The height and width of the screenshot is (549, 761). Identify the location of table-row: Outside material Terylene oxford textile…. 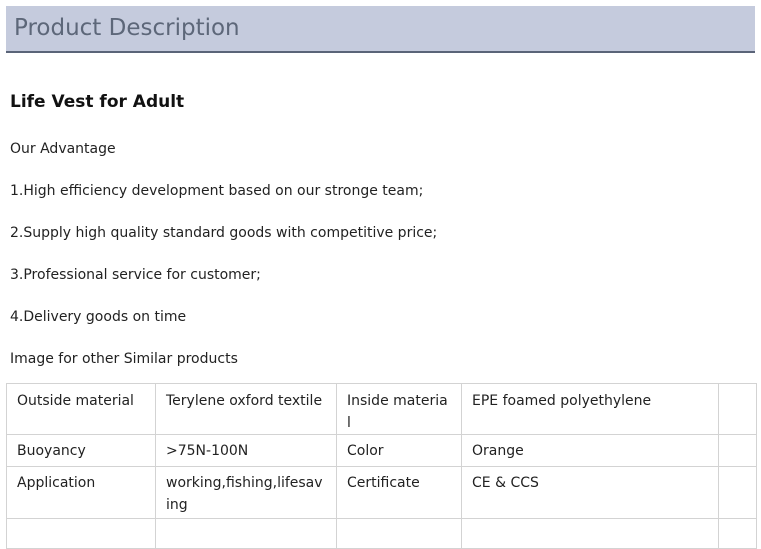
(381, 409).